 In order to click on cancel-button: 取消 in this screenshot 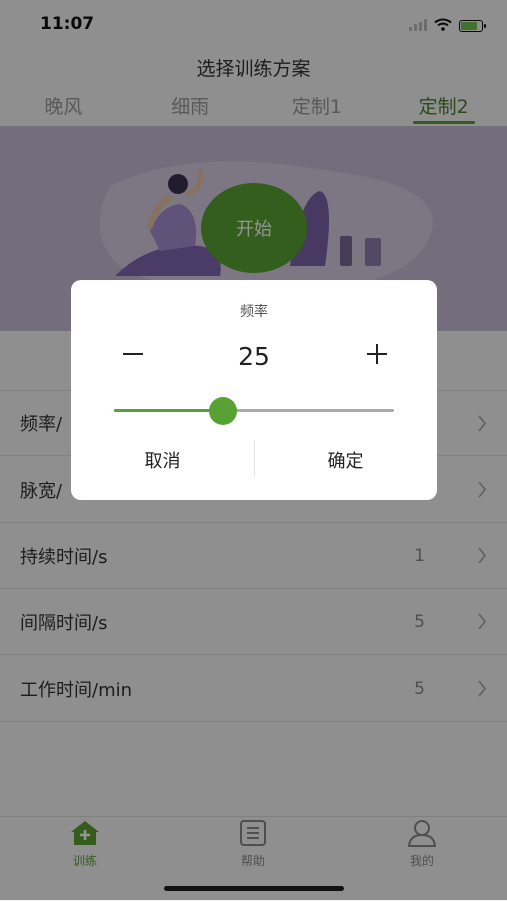, I will do `click(162, 462)`.